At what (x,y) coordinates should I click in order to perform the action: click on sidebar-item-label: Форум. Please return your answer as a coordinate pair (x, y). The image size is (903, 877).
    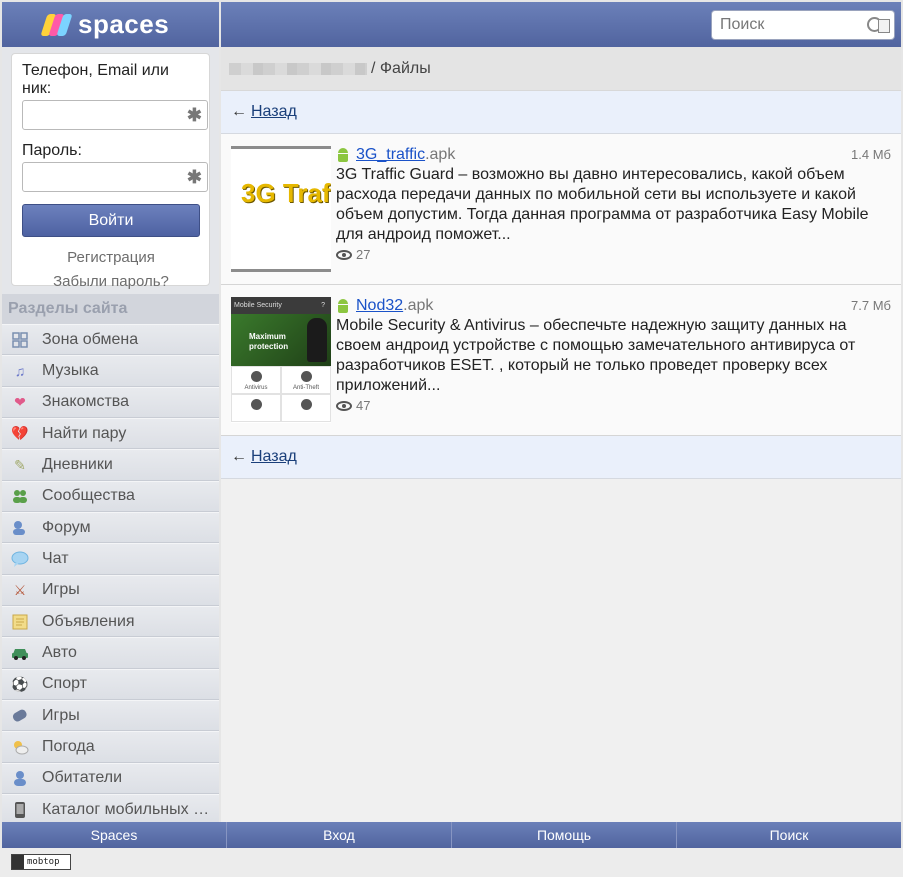
    Looking at the image, I should click on (66, 527).